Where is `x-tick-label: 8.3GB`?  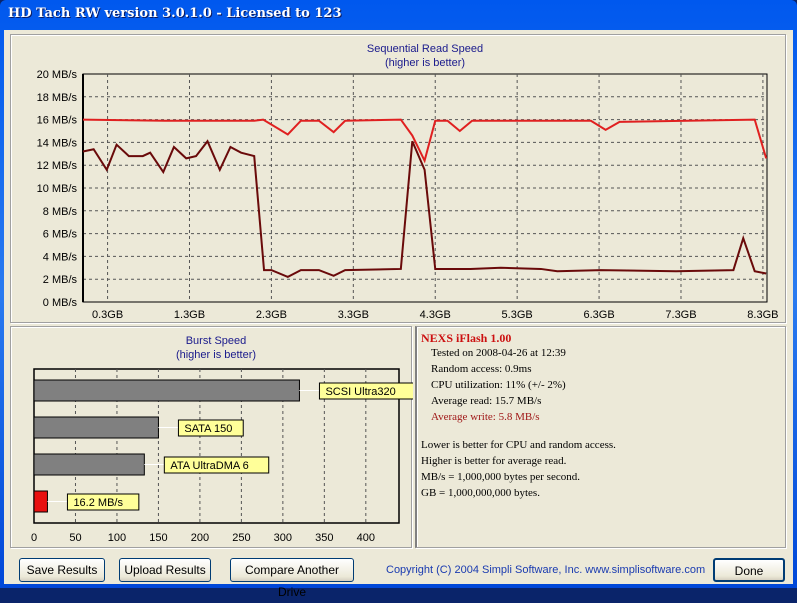 x-tick-label: 8.3GB is located at coordinates (762, 315).